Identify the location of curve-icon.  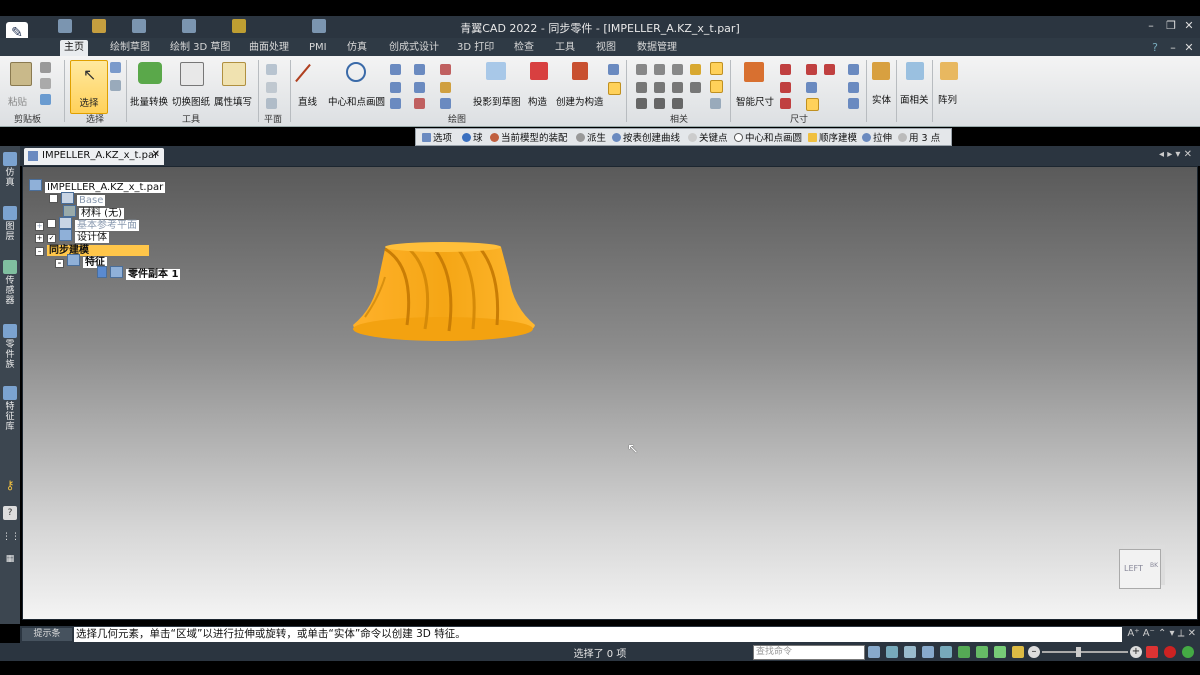
(395, 87).